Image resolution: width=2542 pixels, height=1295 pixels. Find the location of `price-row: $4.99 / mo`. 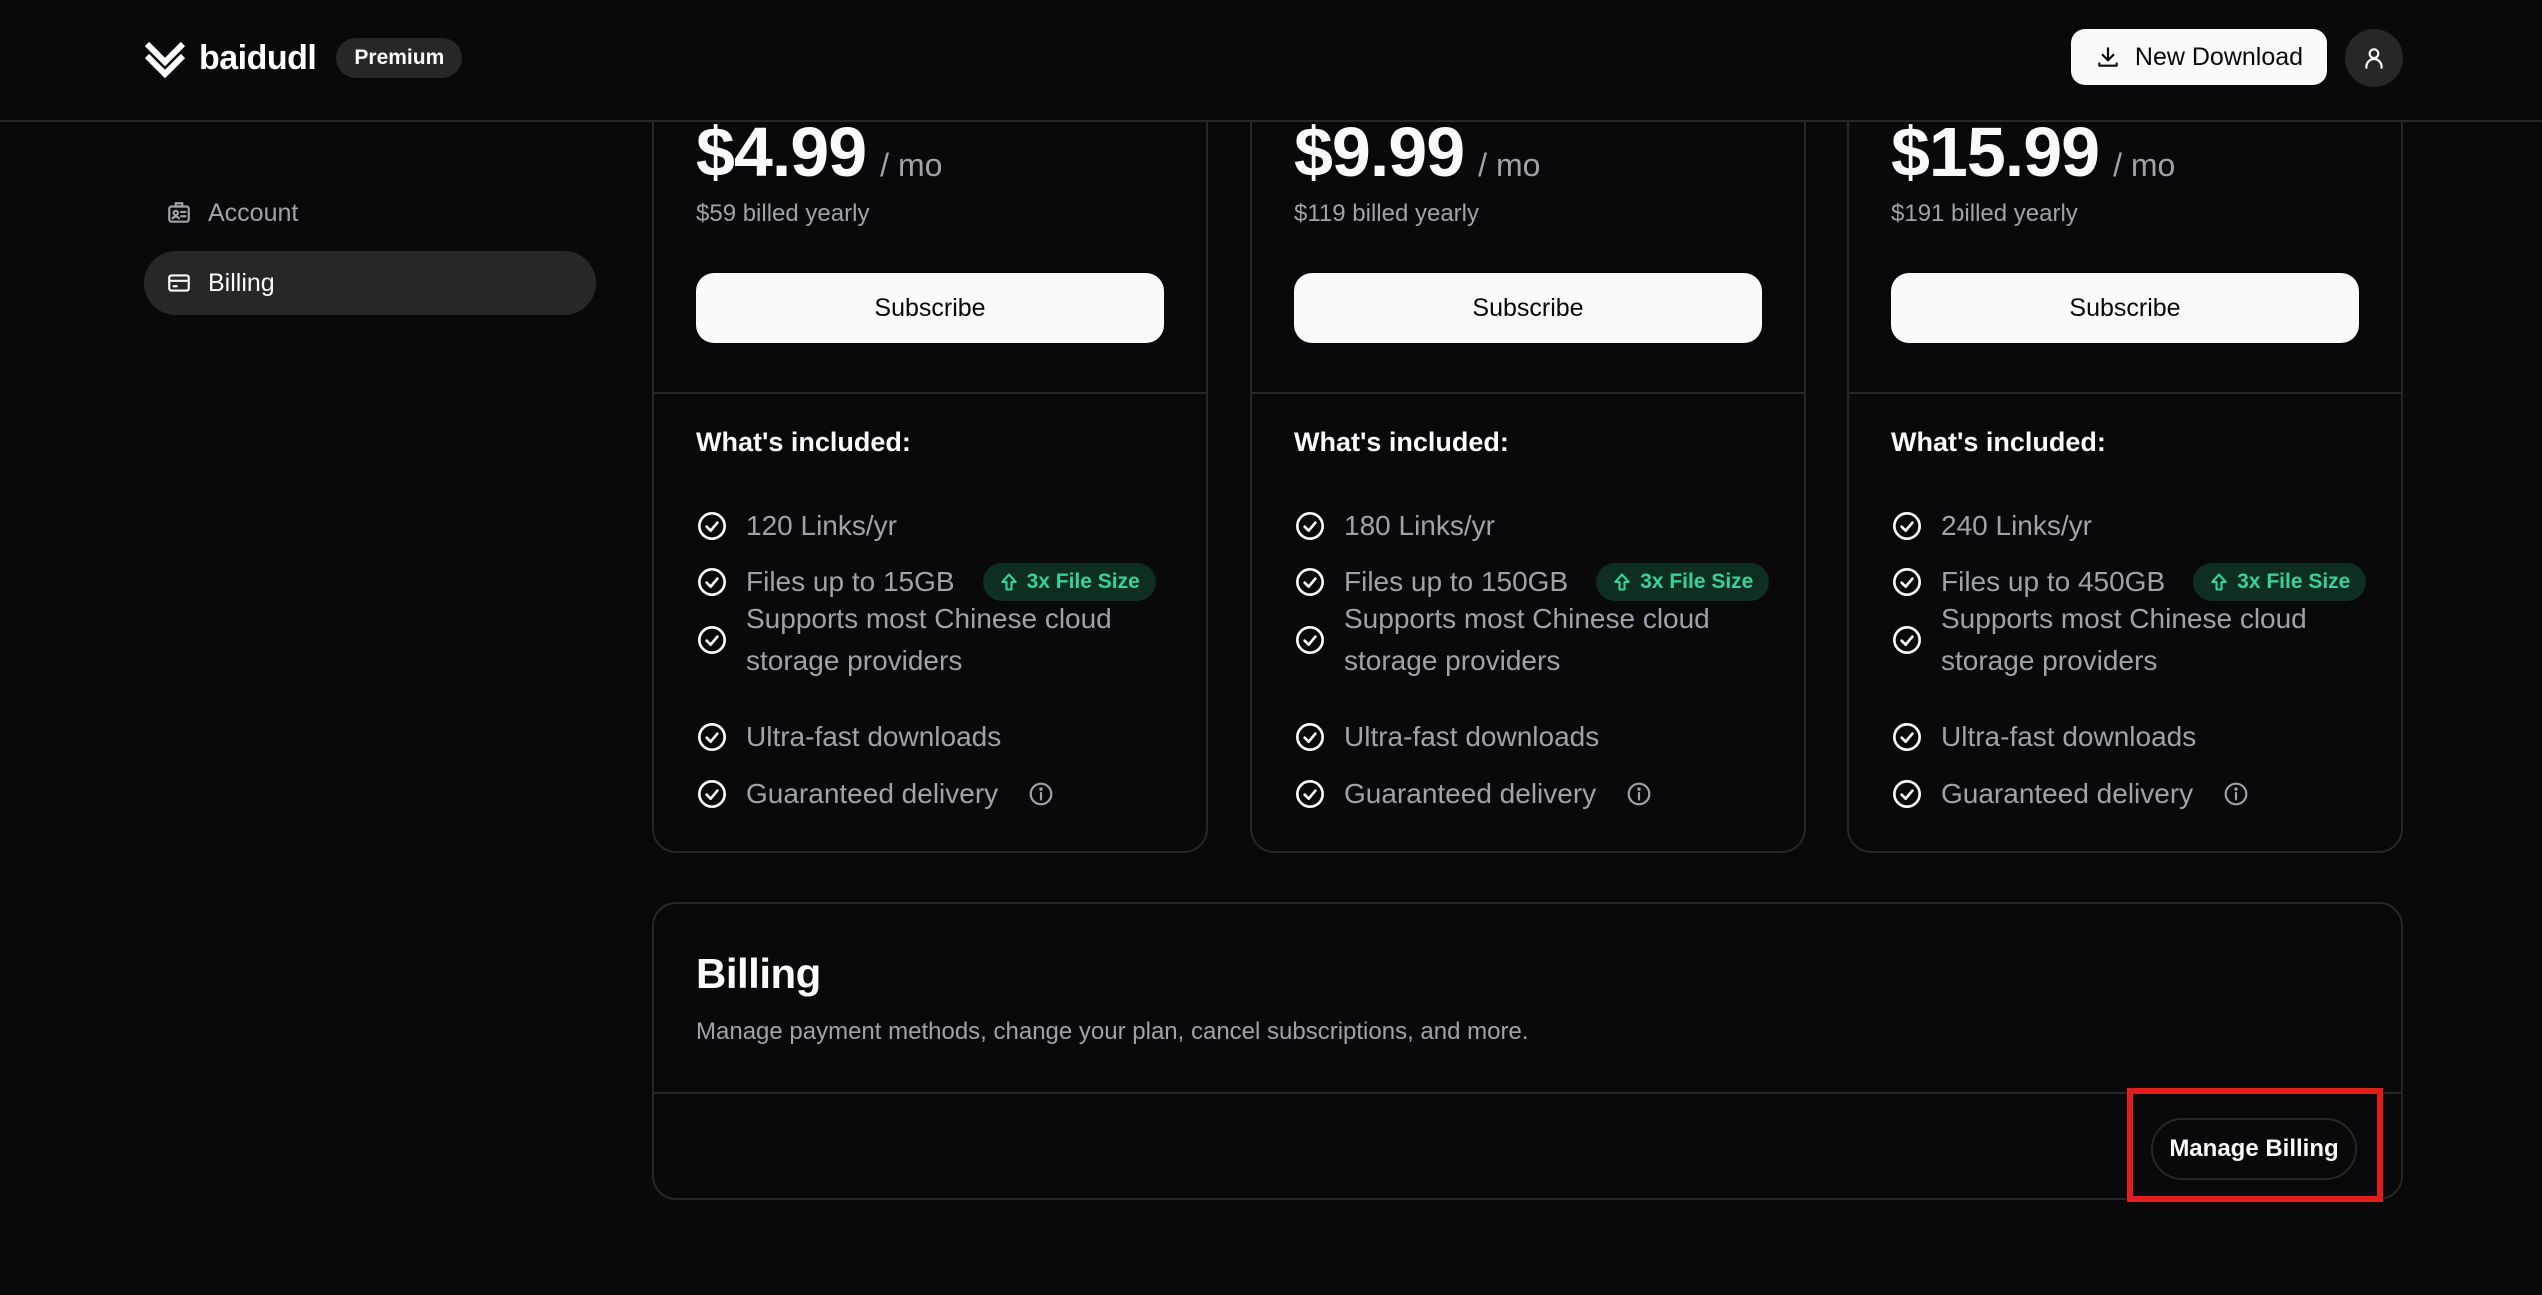

price-row: $4.99 / mo is located at coordinates (819, 152).